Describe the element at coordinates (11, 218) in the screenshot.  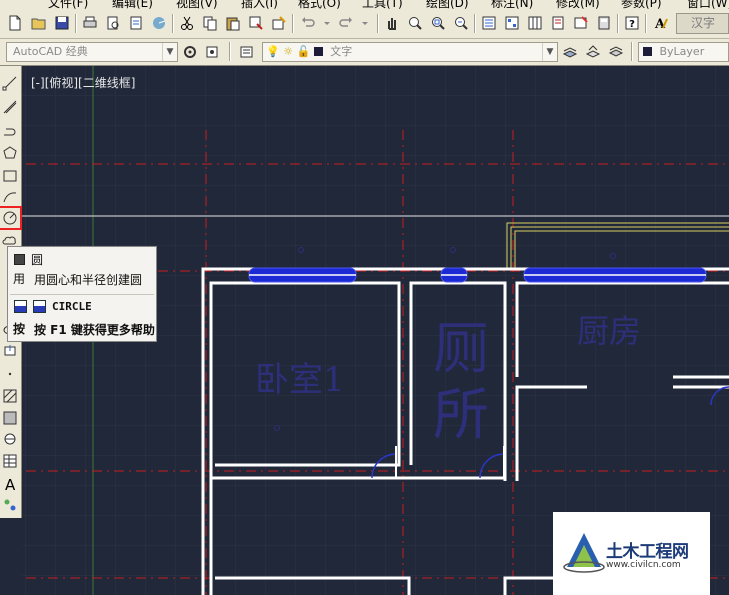
I see `circle-icon` at that location.